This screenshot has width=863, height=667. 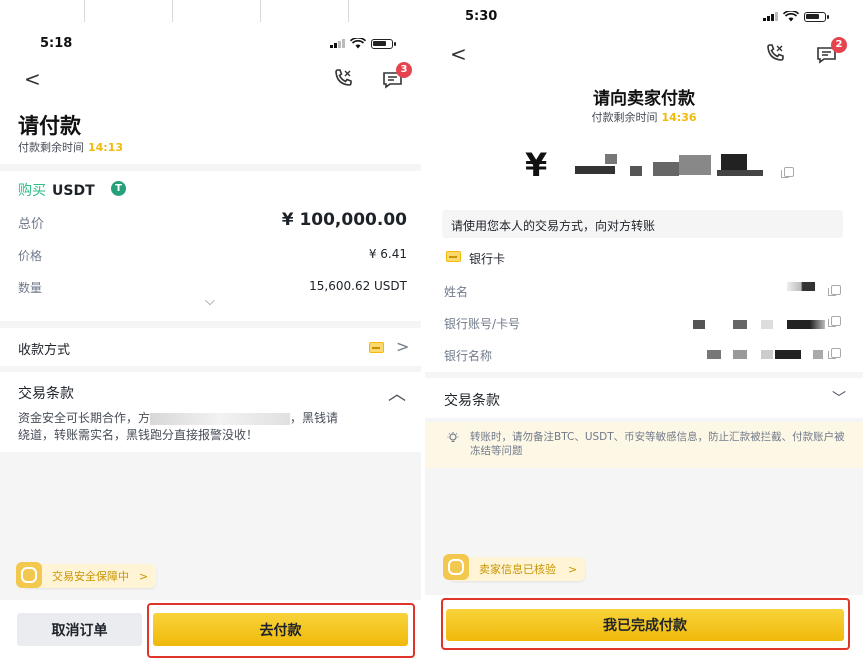 I want to click on account-label: 银行账号/卡号, so click(x=482, y=324).